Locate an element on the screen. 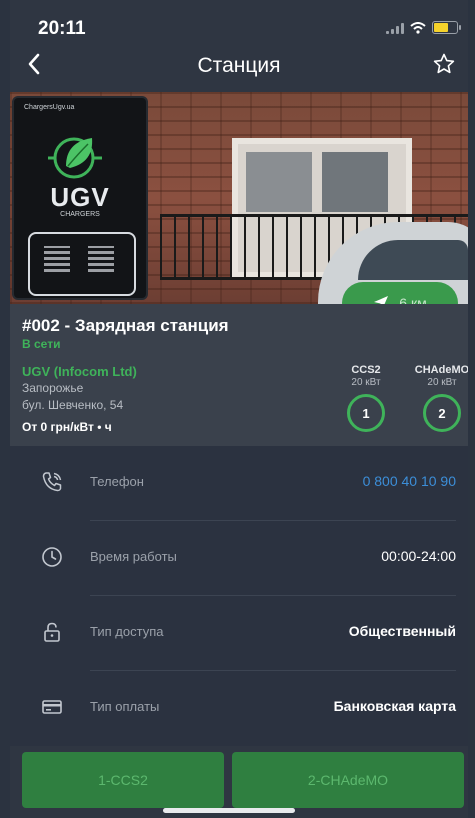 Image resolution: width=475 pixels, height=818 pixels. connector-chademo: CHAdeMO 20 кВт 2 is located at coordinates (435, 398).